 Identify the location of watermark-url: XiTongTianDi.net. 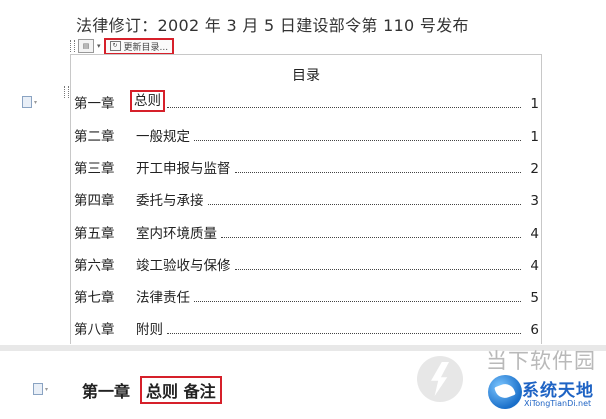
(558, 403).